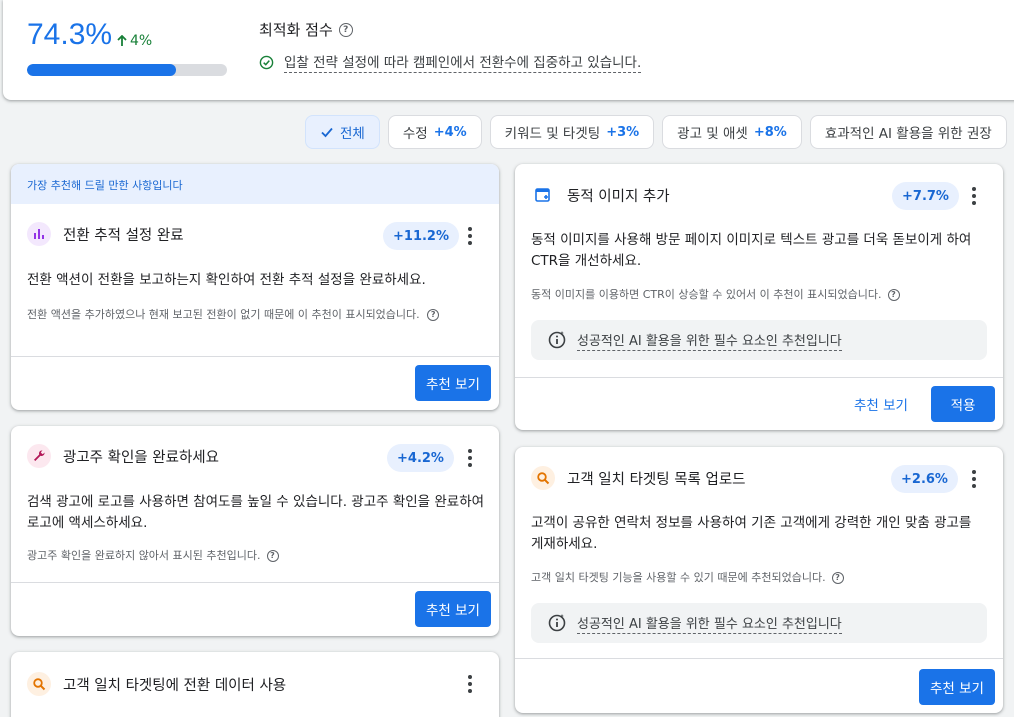 The height and width of the screenshot is (717, 1014). Describe the element at coordinates (296, 30) in the screenshot. I see `score-title-label: 최적화 점수` at that location.